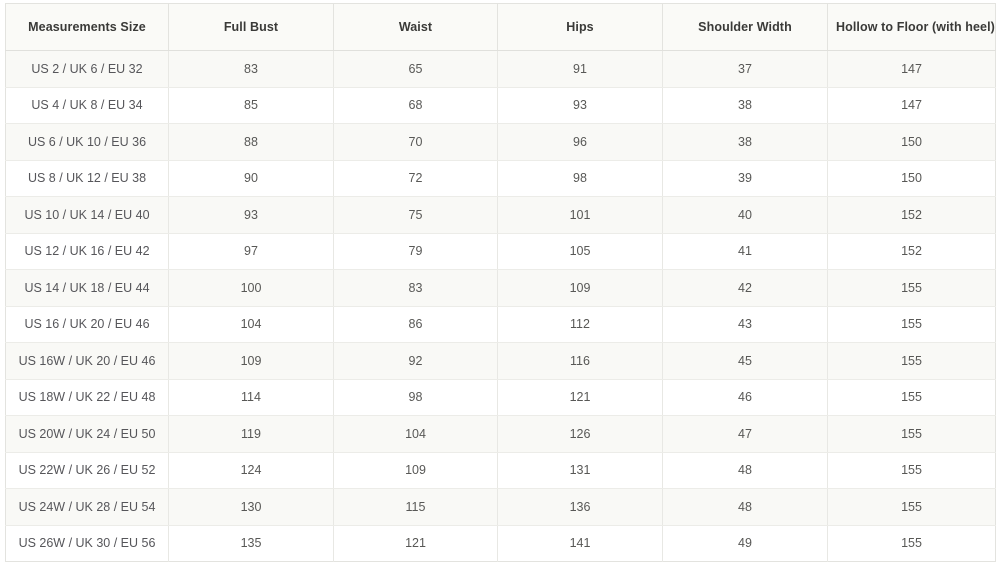 Image resolution: width=1000 pixels, height=562 pixels. I want to click on cell-value: 39, so click(745, 178).